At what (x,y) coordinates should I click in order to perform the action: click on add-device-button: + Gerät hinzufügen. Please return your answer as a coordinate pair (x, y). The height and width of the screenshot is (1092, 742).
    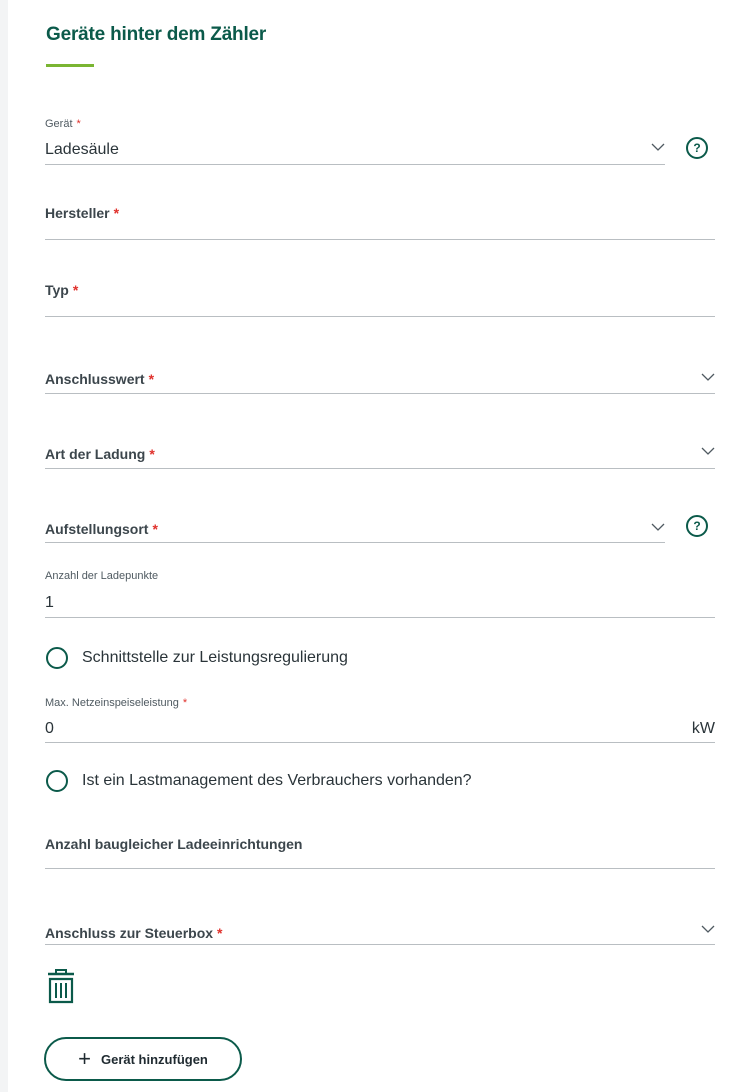
    Looking at the image, I should click on (143, 1059).